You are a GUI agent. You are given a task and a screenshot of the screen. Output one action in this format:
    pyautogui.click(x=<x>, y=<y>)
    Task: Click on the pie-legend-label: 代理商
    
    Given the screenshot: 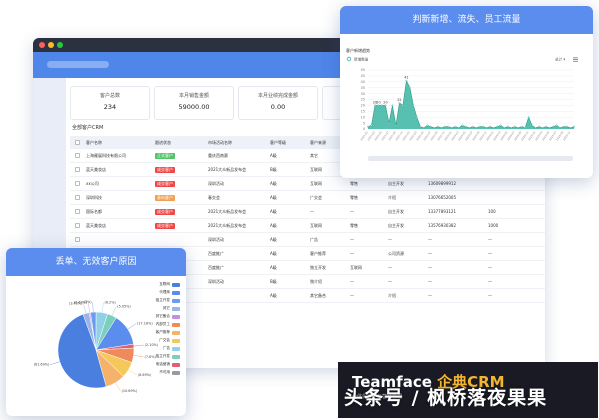 What is the action you would take?
    pyautogui.click(x=164, y=292)
    